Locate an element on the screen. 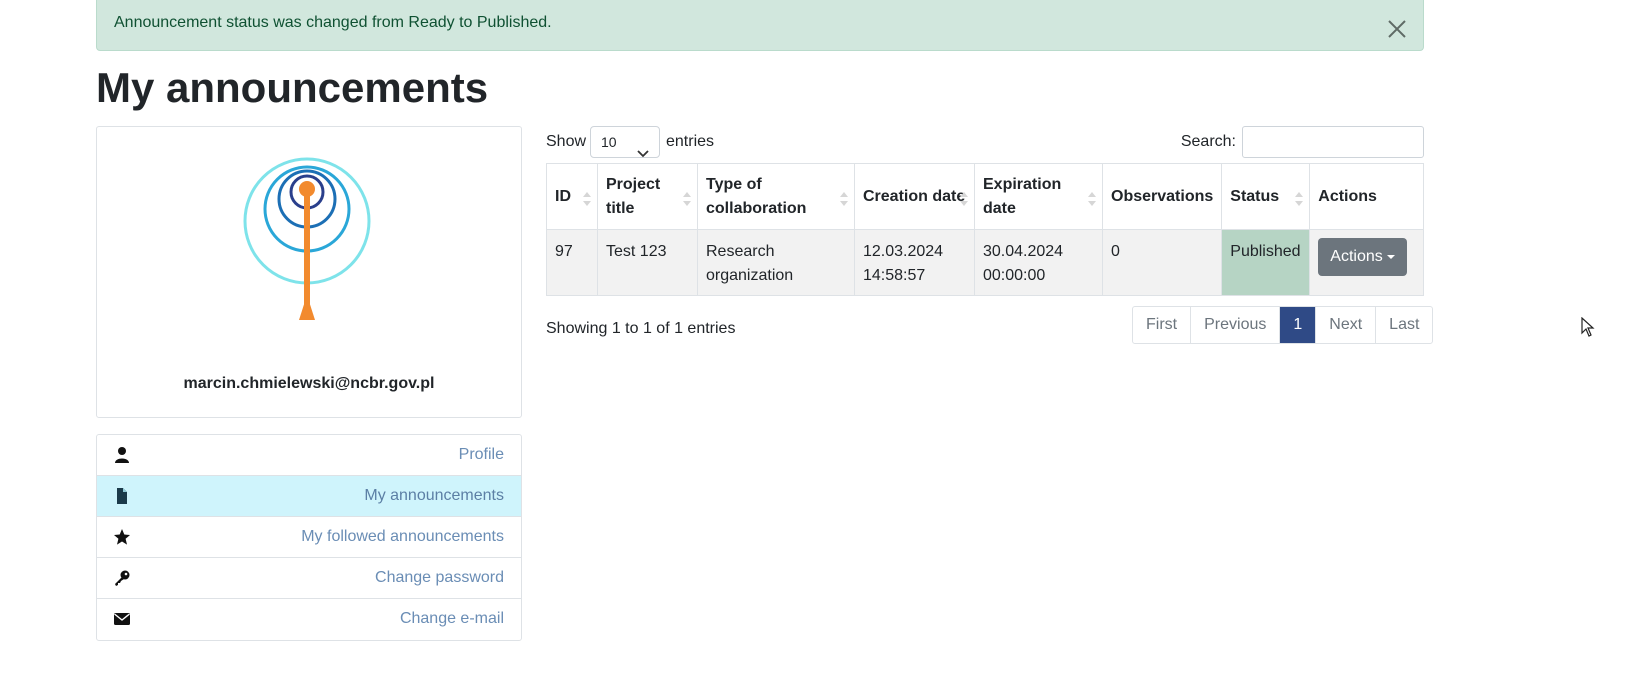  cell-creation-date: 12.03.2024 14:58:57 is located at coordinates (914, 262).